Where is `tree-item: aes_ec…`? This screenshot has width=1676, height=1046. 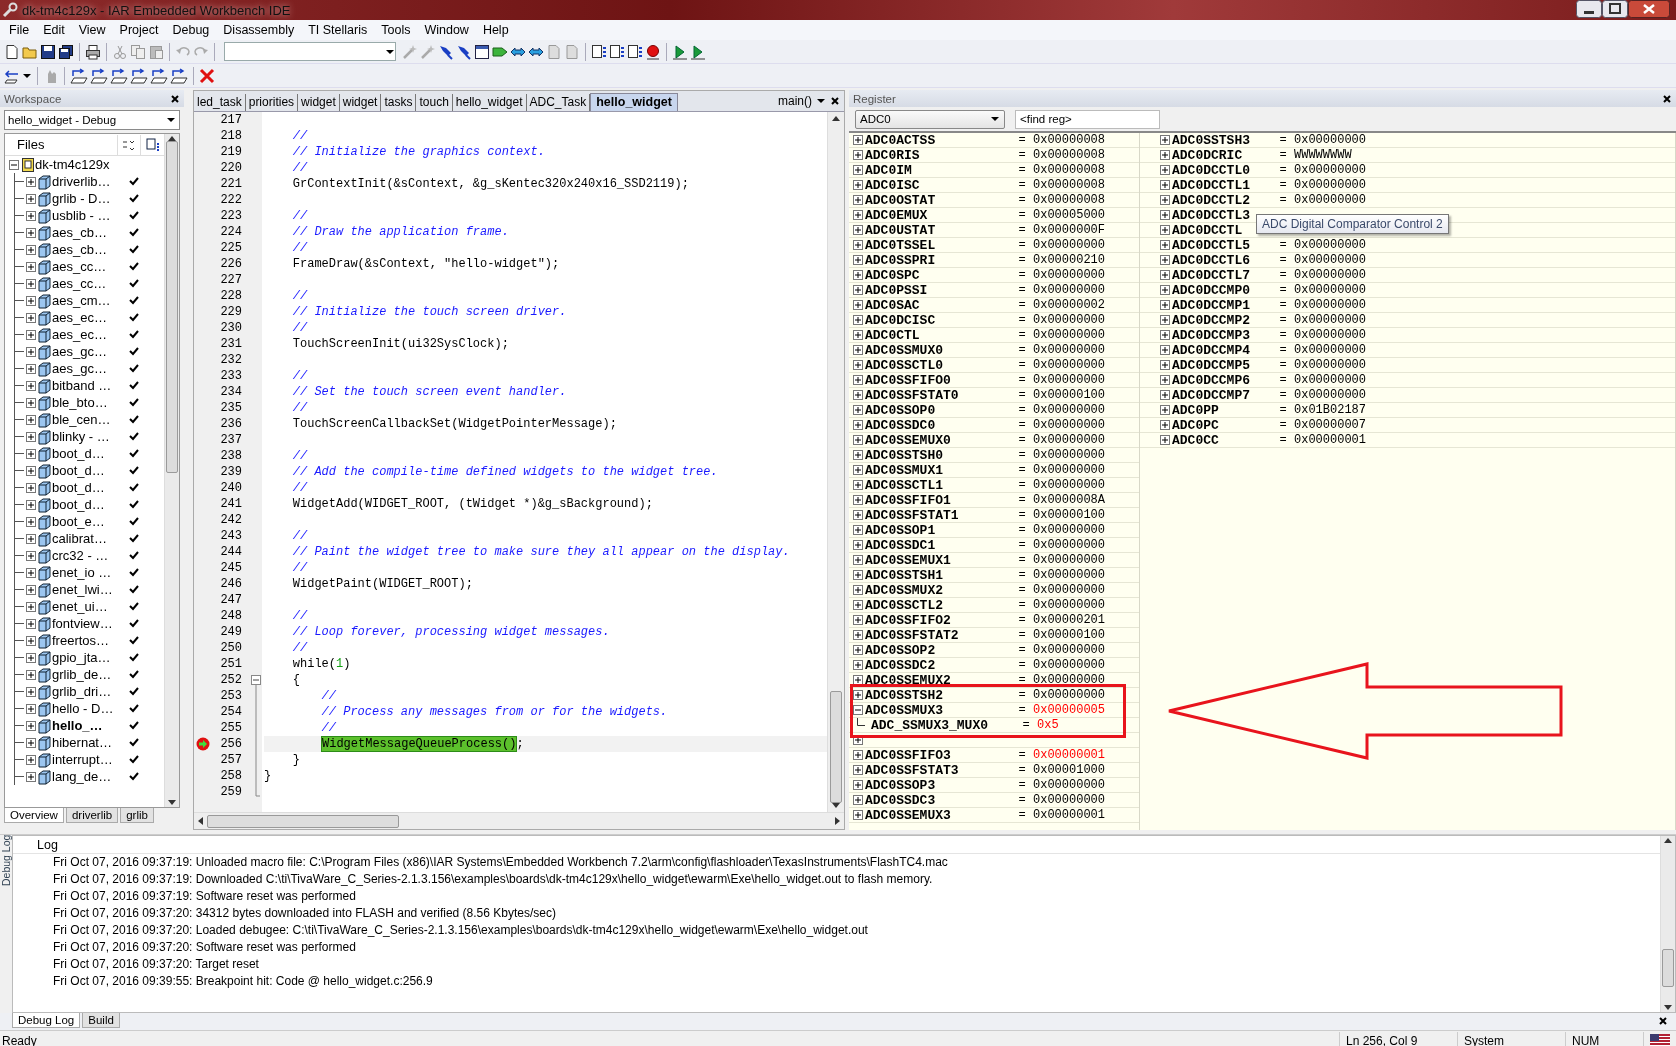
tree-item: aes_ec… is located at coordinates (87, 334).